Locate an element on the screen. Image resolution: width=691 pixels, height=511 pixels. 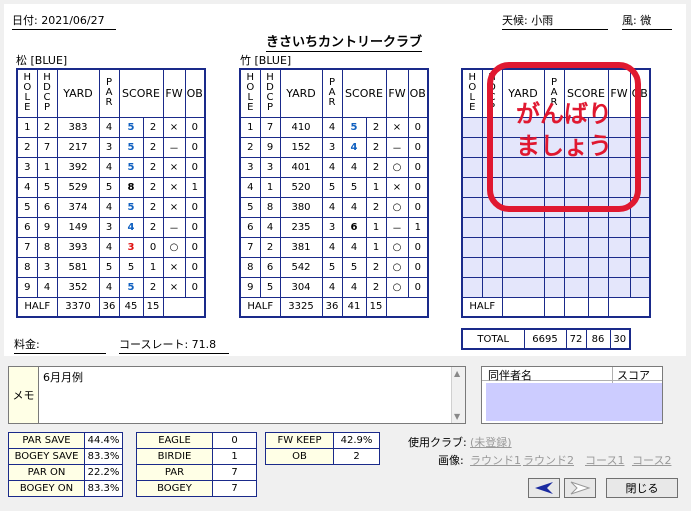
memo-text: 6月月例 is located at coordinates (63, 377).